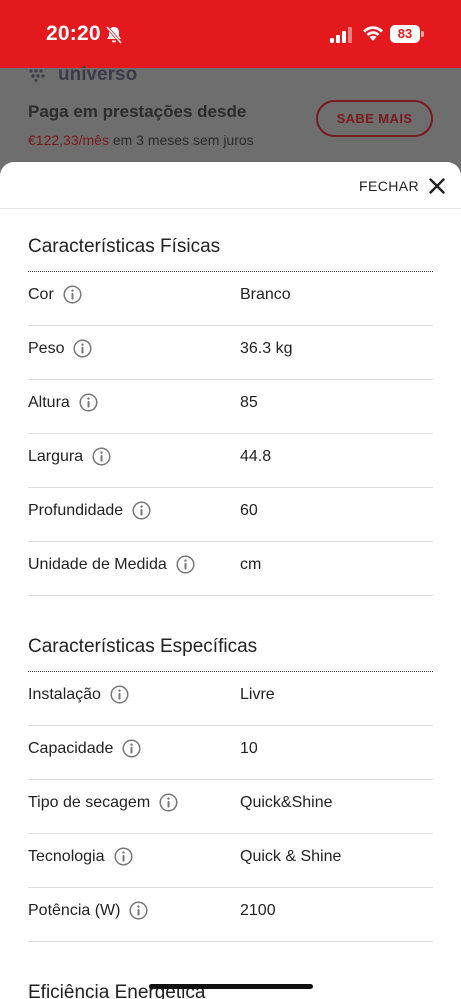  Describe the element at coordinates (97, 564) in the screenshot. I see `spec-label-text: Unidade de Medida` at that location.